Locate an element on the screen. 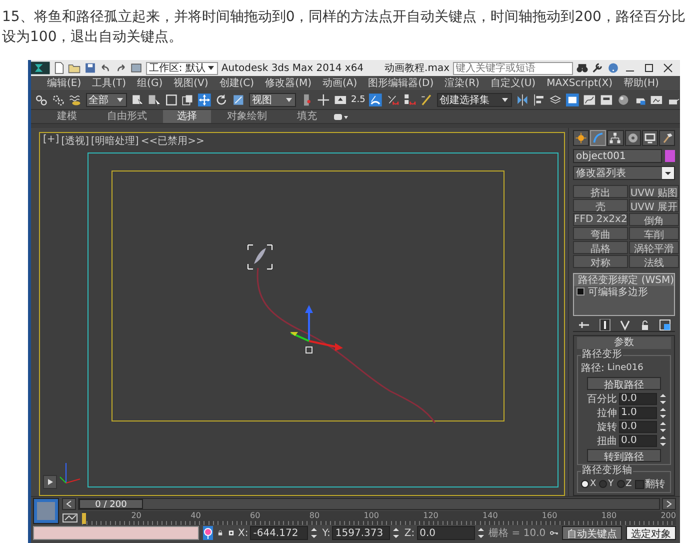 The image size is (695, 543). time-slider-thumb: 0 / 200 is located at coordinates (111, 504).